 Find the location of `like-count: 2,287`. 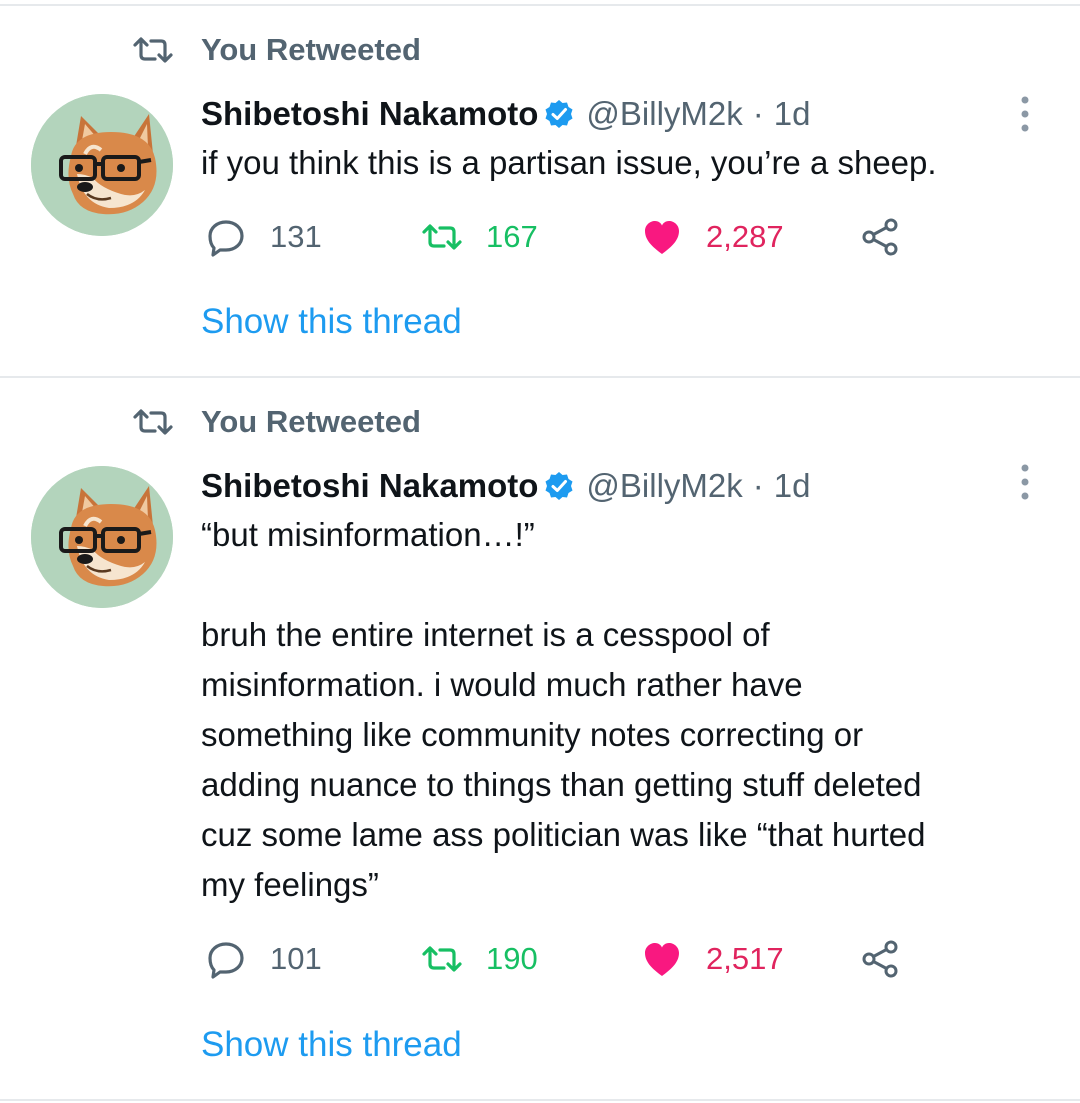

like-count: 2,287 is located at coordinates (745, 236).